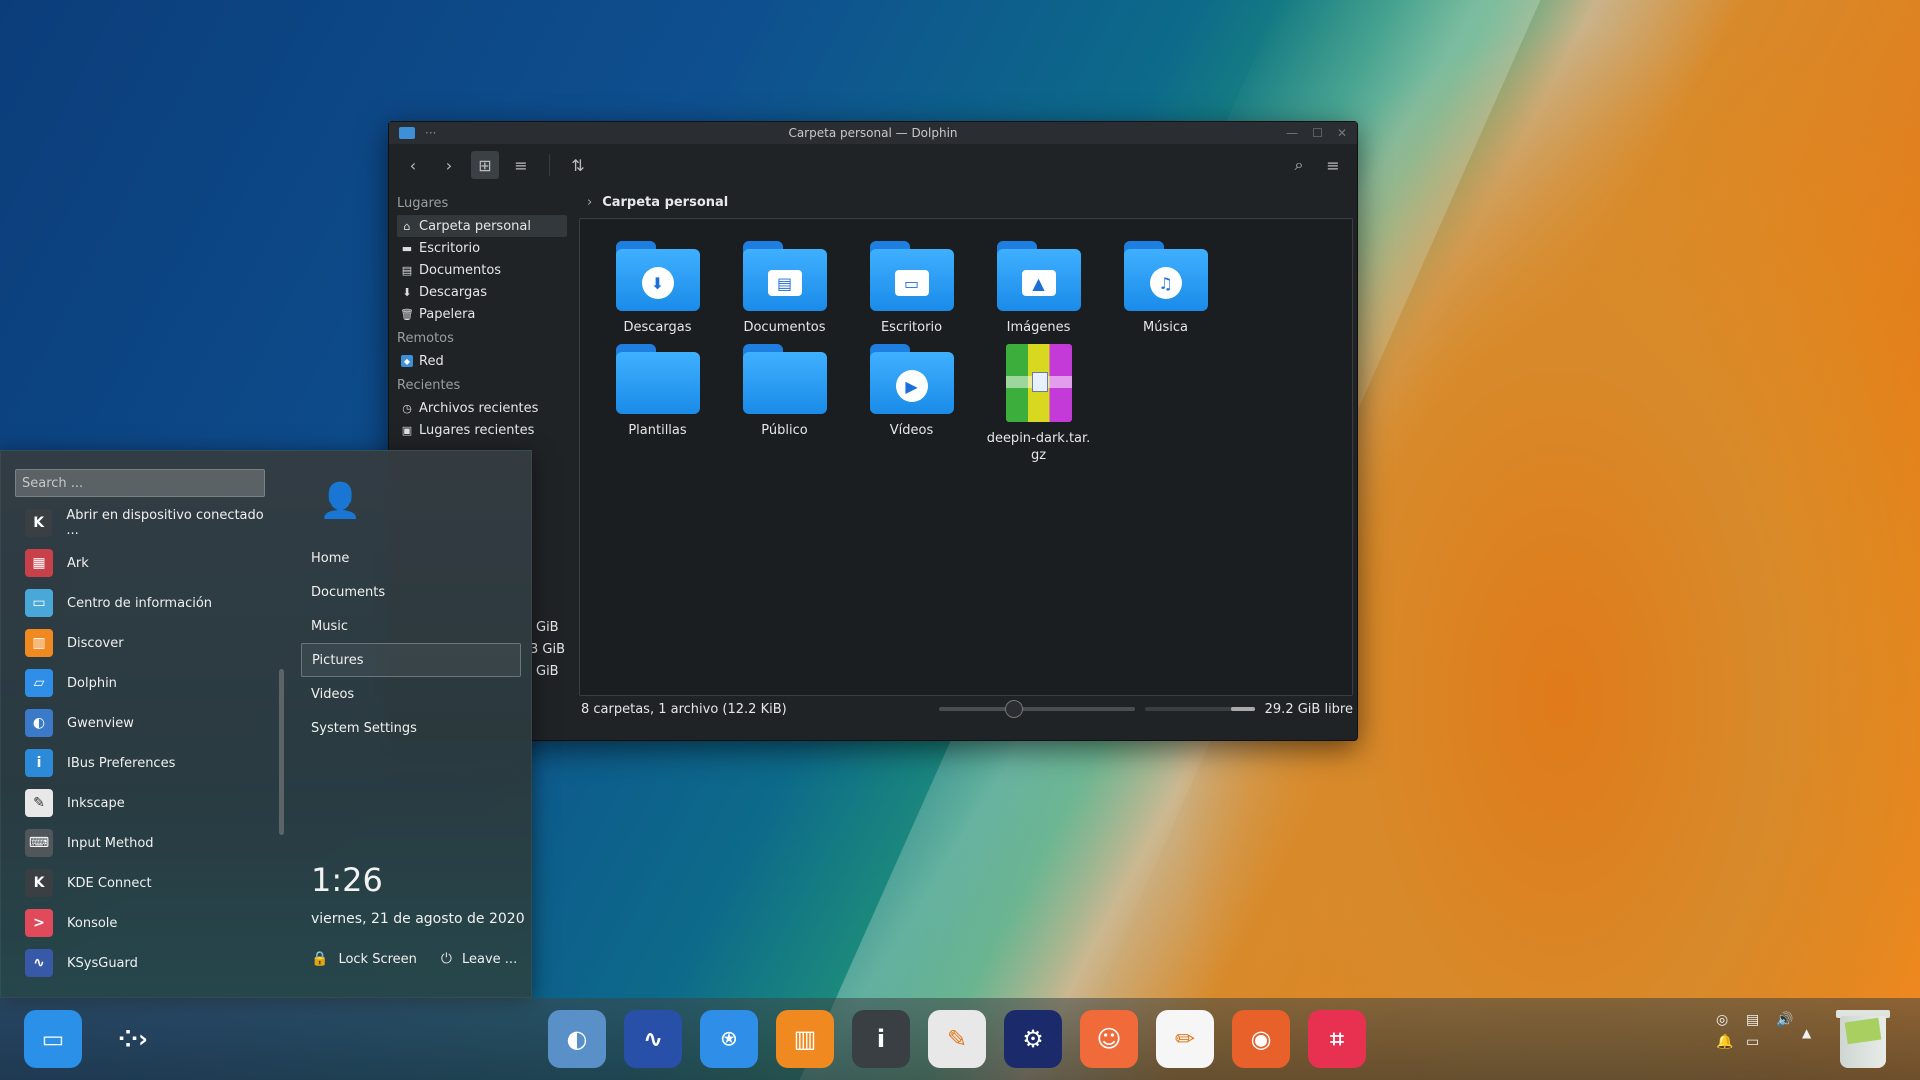  I want to click on editor-dock-icon: ✏, so click(1185, 1039).